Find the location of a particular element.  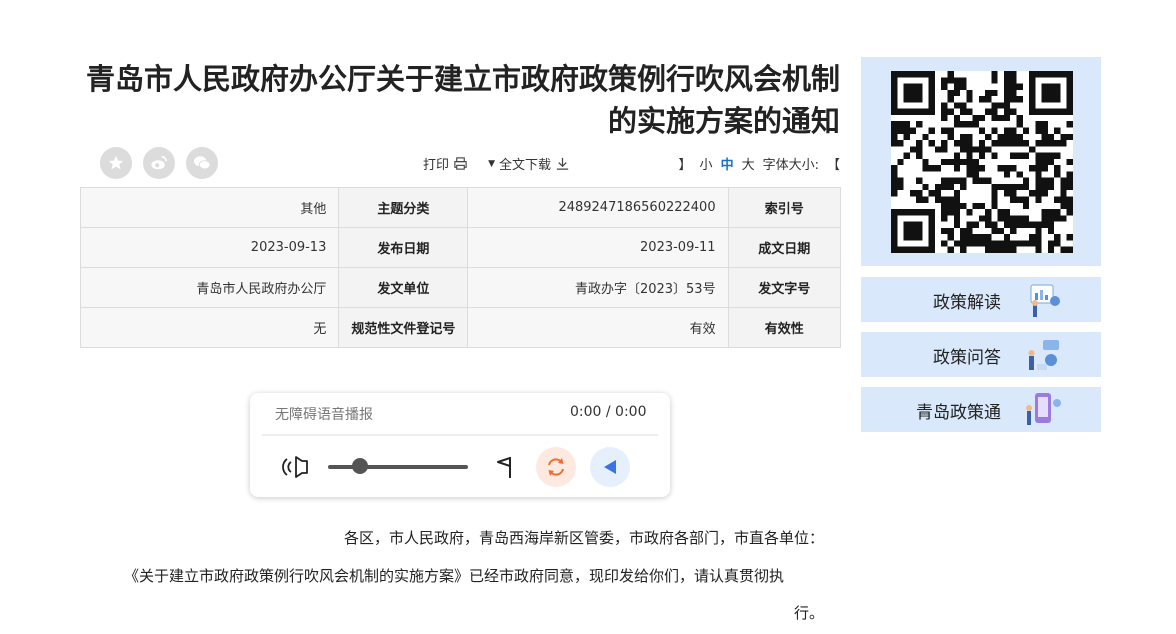

sidebar-item-policy-qa: 政策问答 is located at coordinates (981, 354).